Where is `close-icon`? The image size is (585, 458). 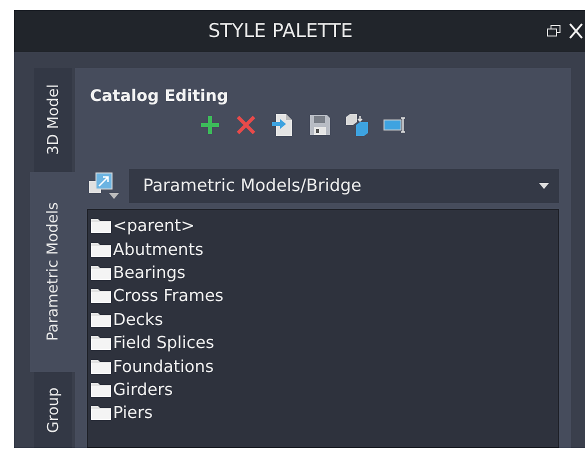
close-icon is located at coordinates (576, 31).